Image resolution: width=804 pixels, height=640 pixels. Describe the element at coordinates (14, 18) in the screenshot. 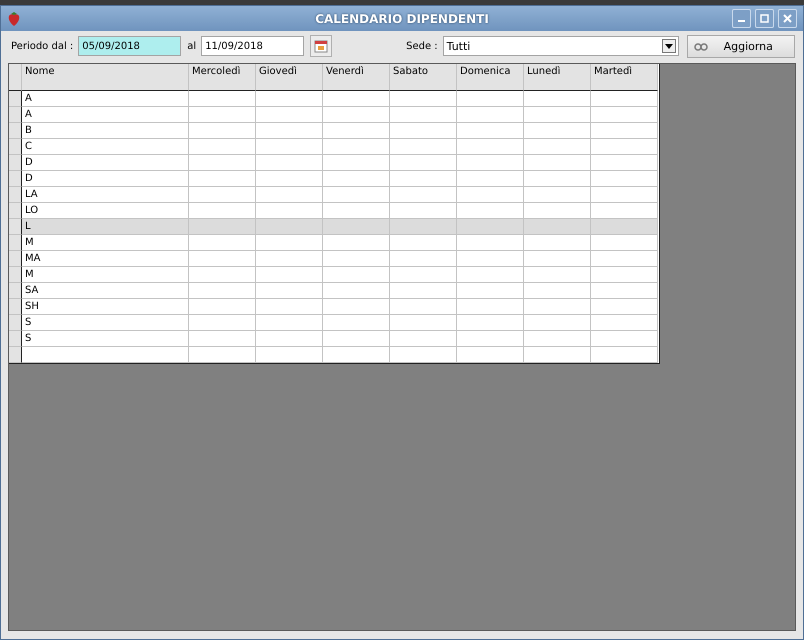

I see `strawberry-icon` at that location.